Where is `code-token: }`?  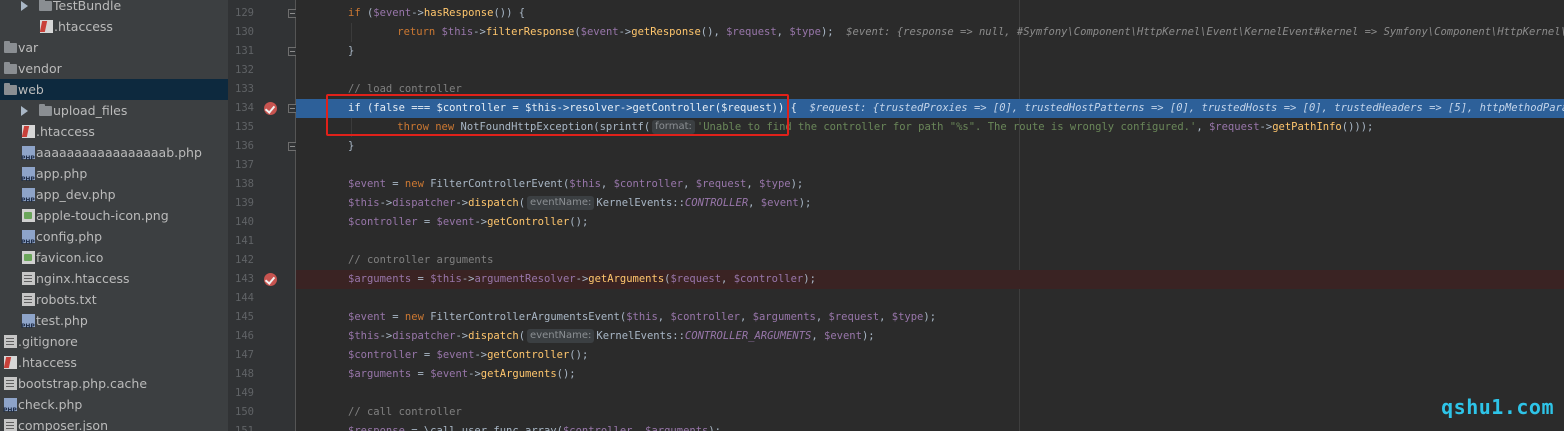 code-token: } is located at coordinates (351, 146).